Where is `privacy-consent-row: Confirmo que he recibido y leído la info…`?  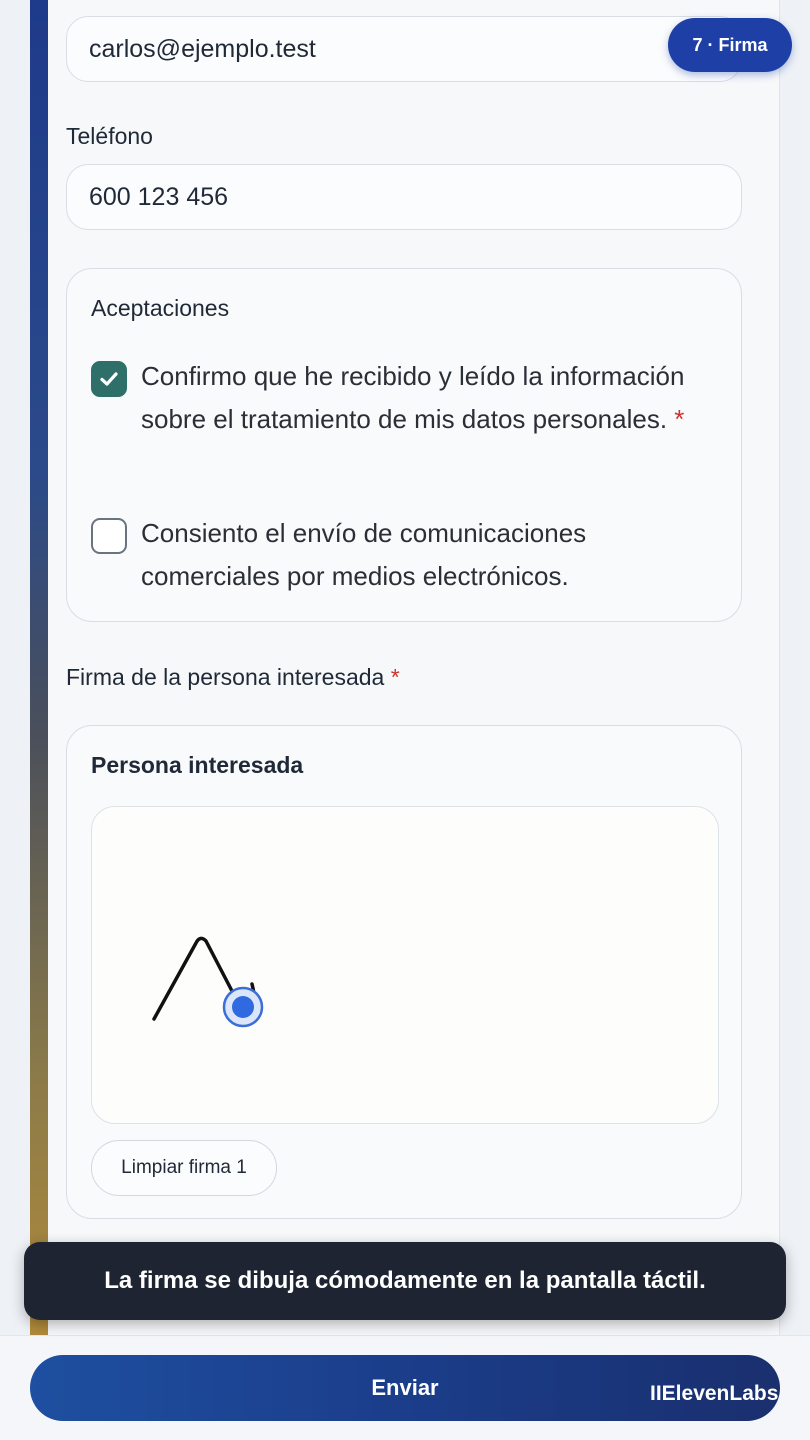
privacy-consent-row: Confirmo que he recibido y leído la info… is located at coordinates (401, 398).